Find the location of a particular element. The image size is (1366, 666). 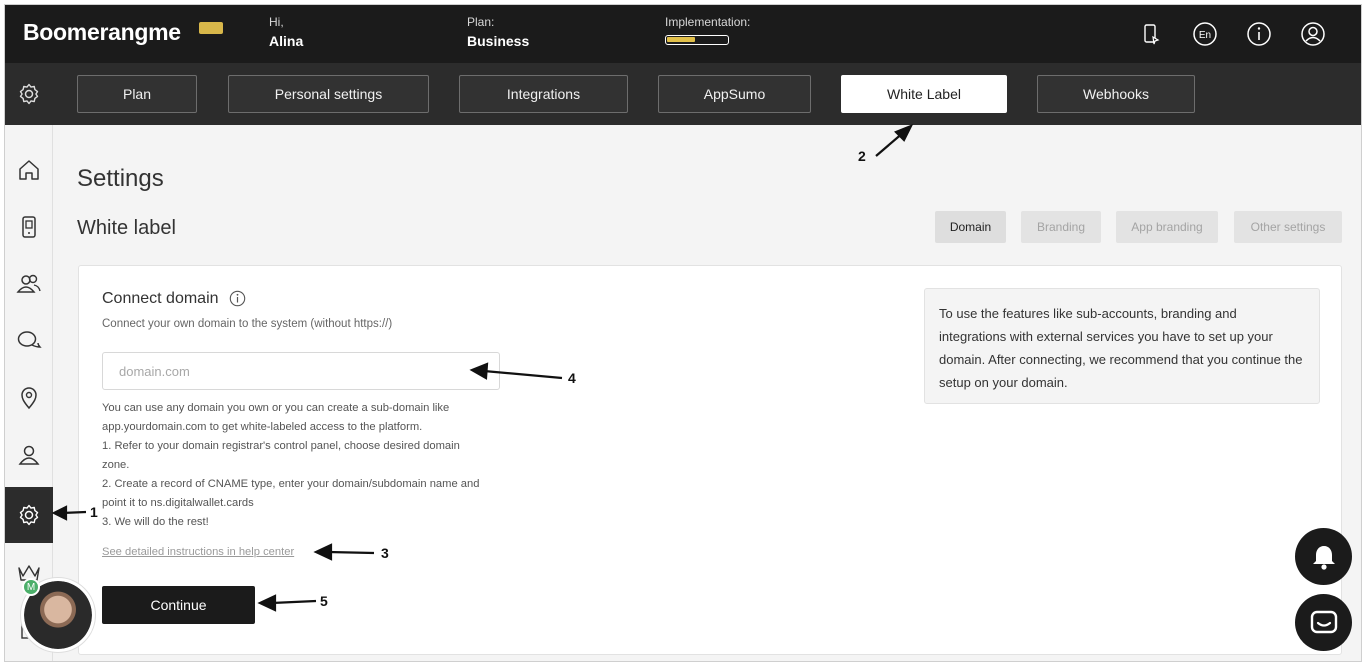

tab-webhooks: Webhooks is located at coordinates (1116, 94).